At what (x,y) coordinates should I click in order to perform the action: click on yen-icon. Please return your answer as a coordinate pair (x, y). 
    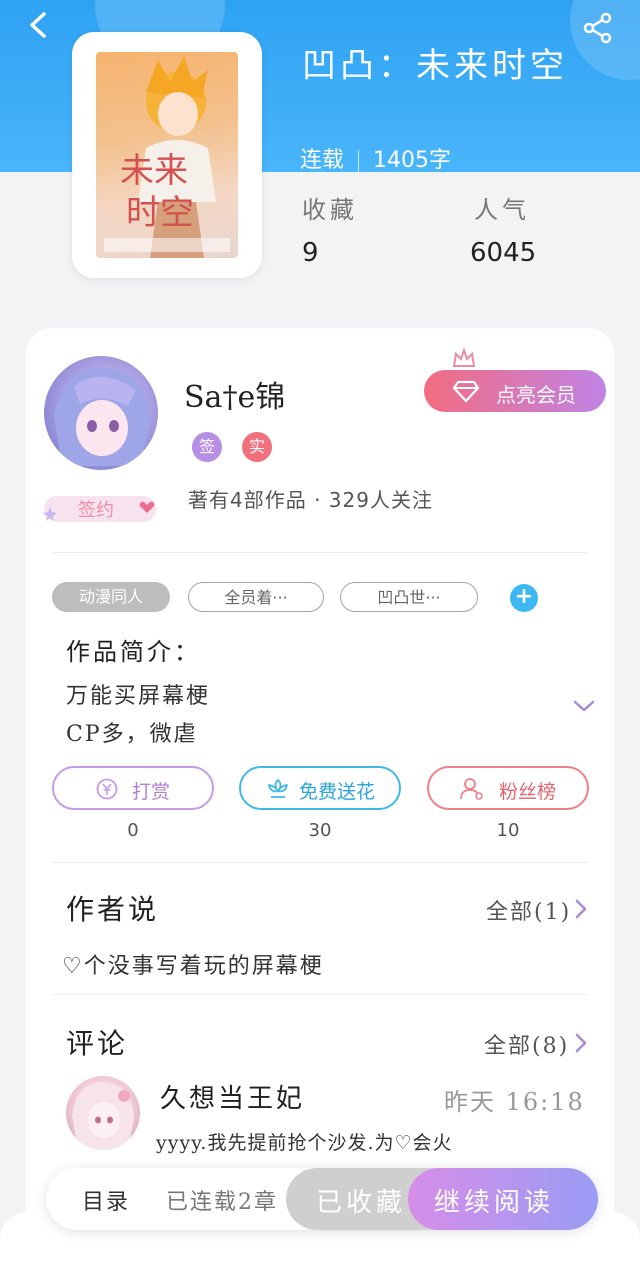
    Looking at the image, I should click on (107, 789).